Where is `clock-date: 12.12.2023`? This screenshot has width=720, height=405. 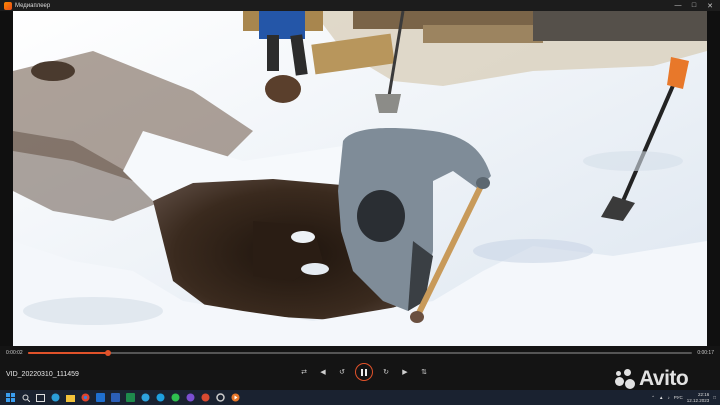 clock-date: 12.12.2023 is located at coordinates (698, 400).